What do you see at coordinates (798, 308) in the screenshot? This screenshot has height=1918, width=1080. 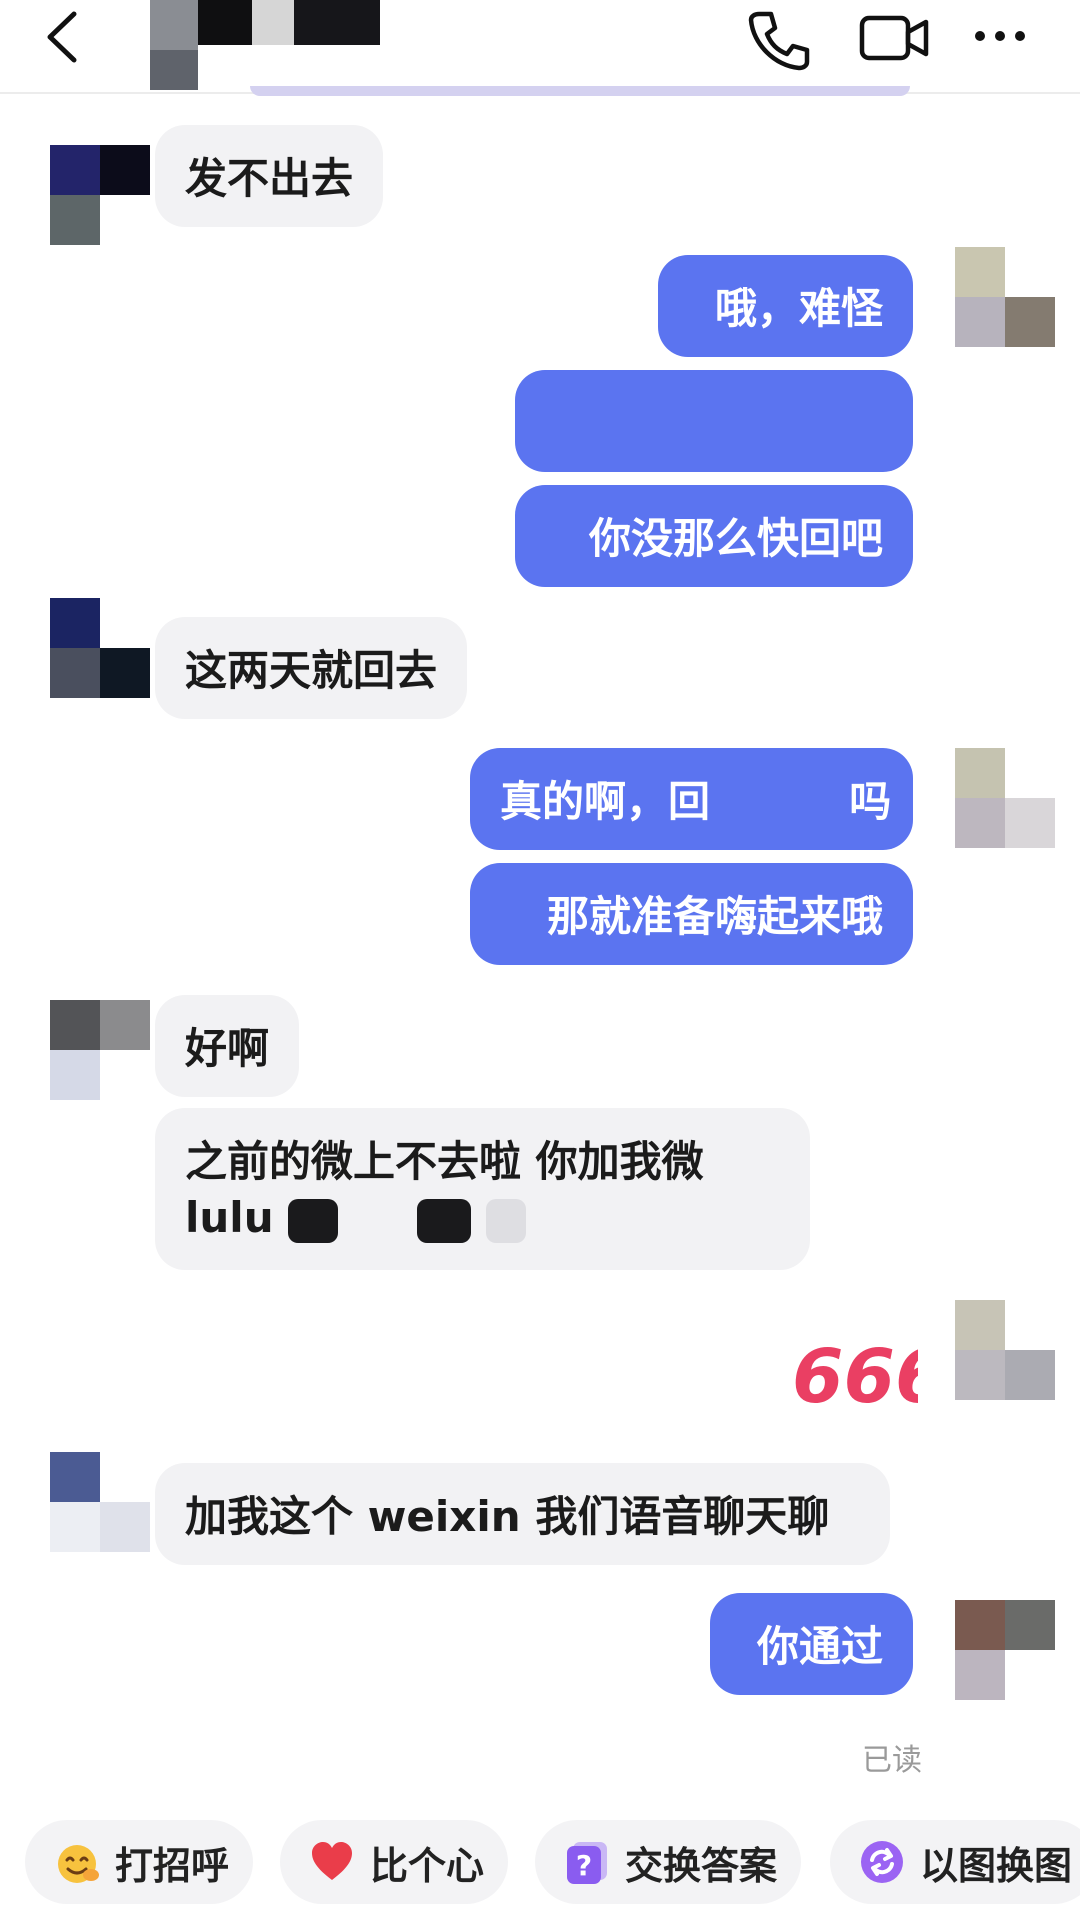 I see `message-text: 哦，难怪` at bounding box center [798, 308].